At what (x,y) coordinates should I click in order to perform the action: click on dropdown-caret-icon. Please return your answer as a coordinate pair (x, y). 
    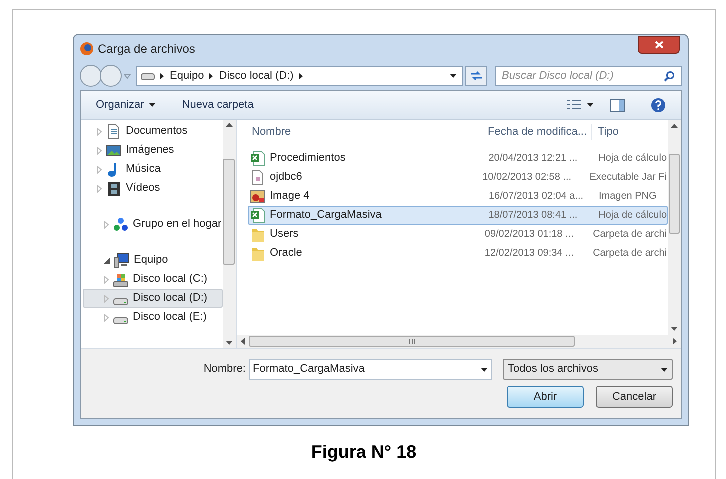
    Looking at the image, I should click on (664, 370).